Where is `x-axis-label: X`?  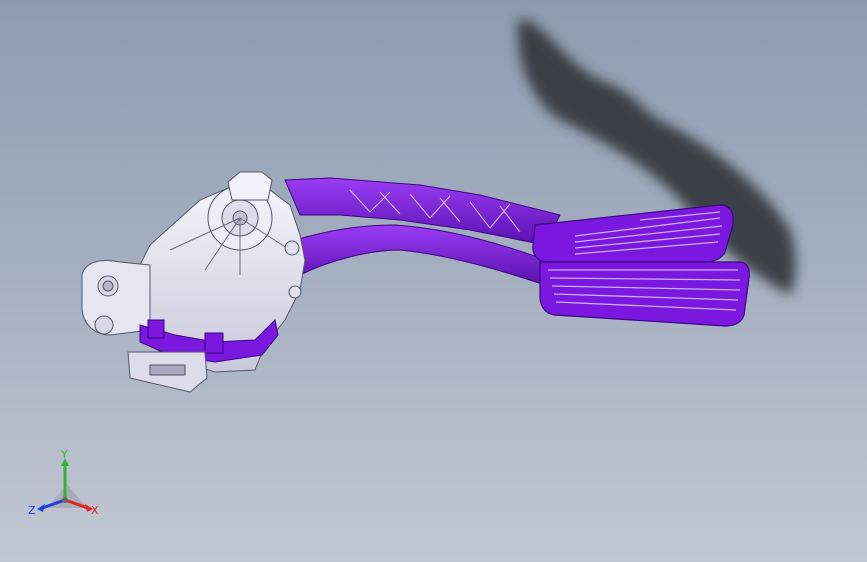
x-axis-label: X is located at coordinates (95, 510).